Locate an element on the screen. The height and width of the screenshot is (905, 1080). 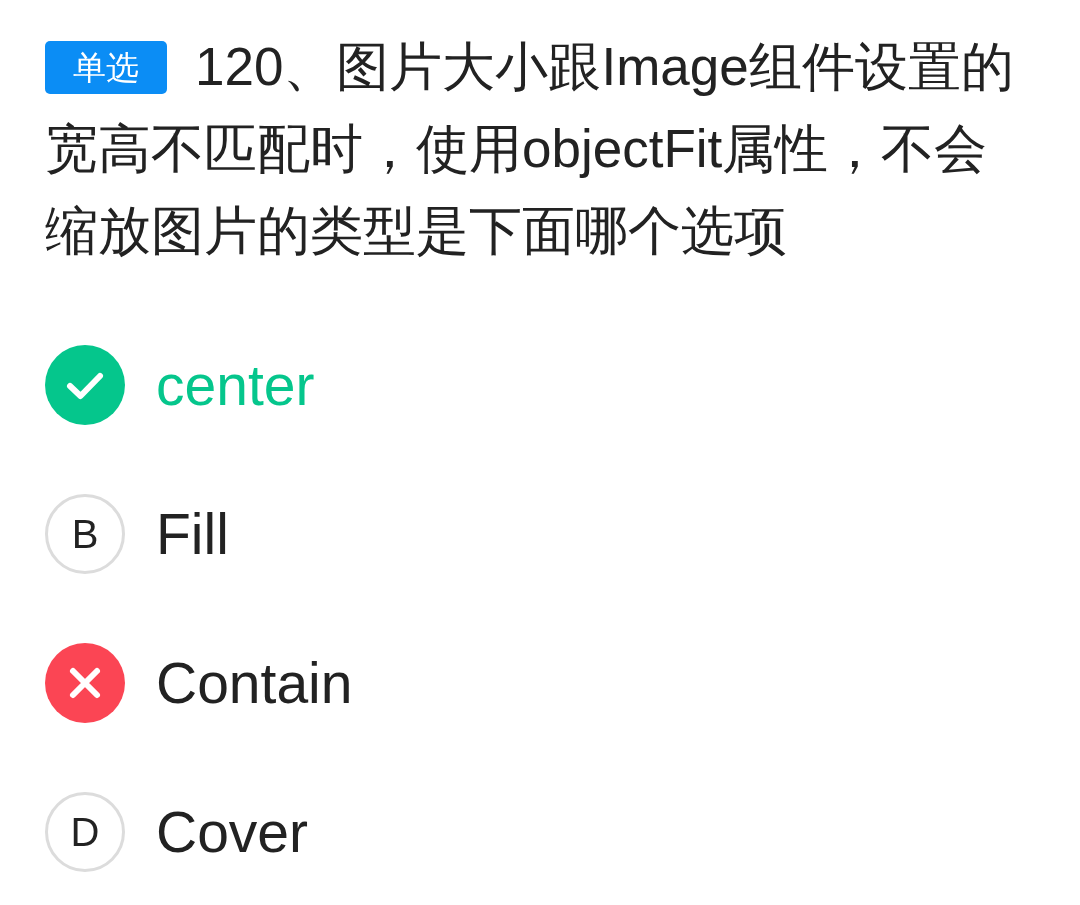
option-label: Contain is located at coordinates (254, 683).